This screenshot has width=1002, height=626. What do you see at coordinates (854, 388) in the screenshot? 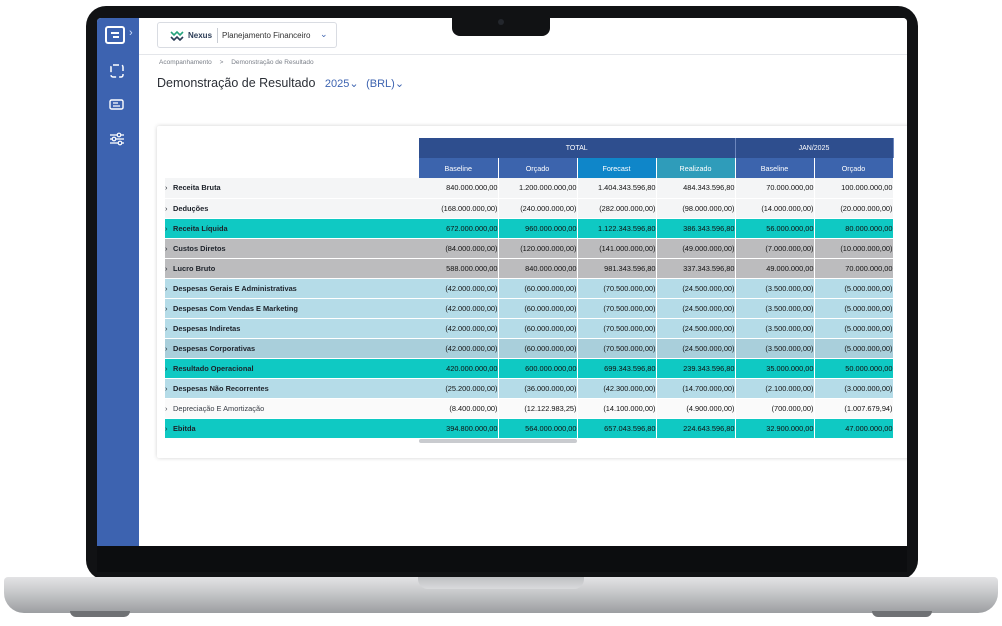
I see `table-cell: (3.000.000,00)` at bounding box center [854, 388].